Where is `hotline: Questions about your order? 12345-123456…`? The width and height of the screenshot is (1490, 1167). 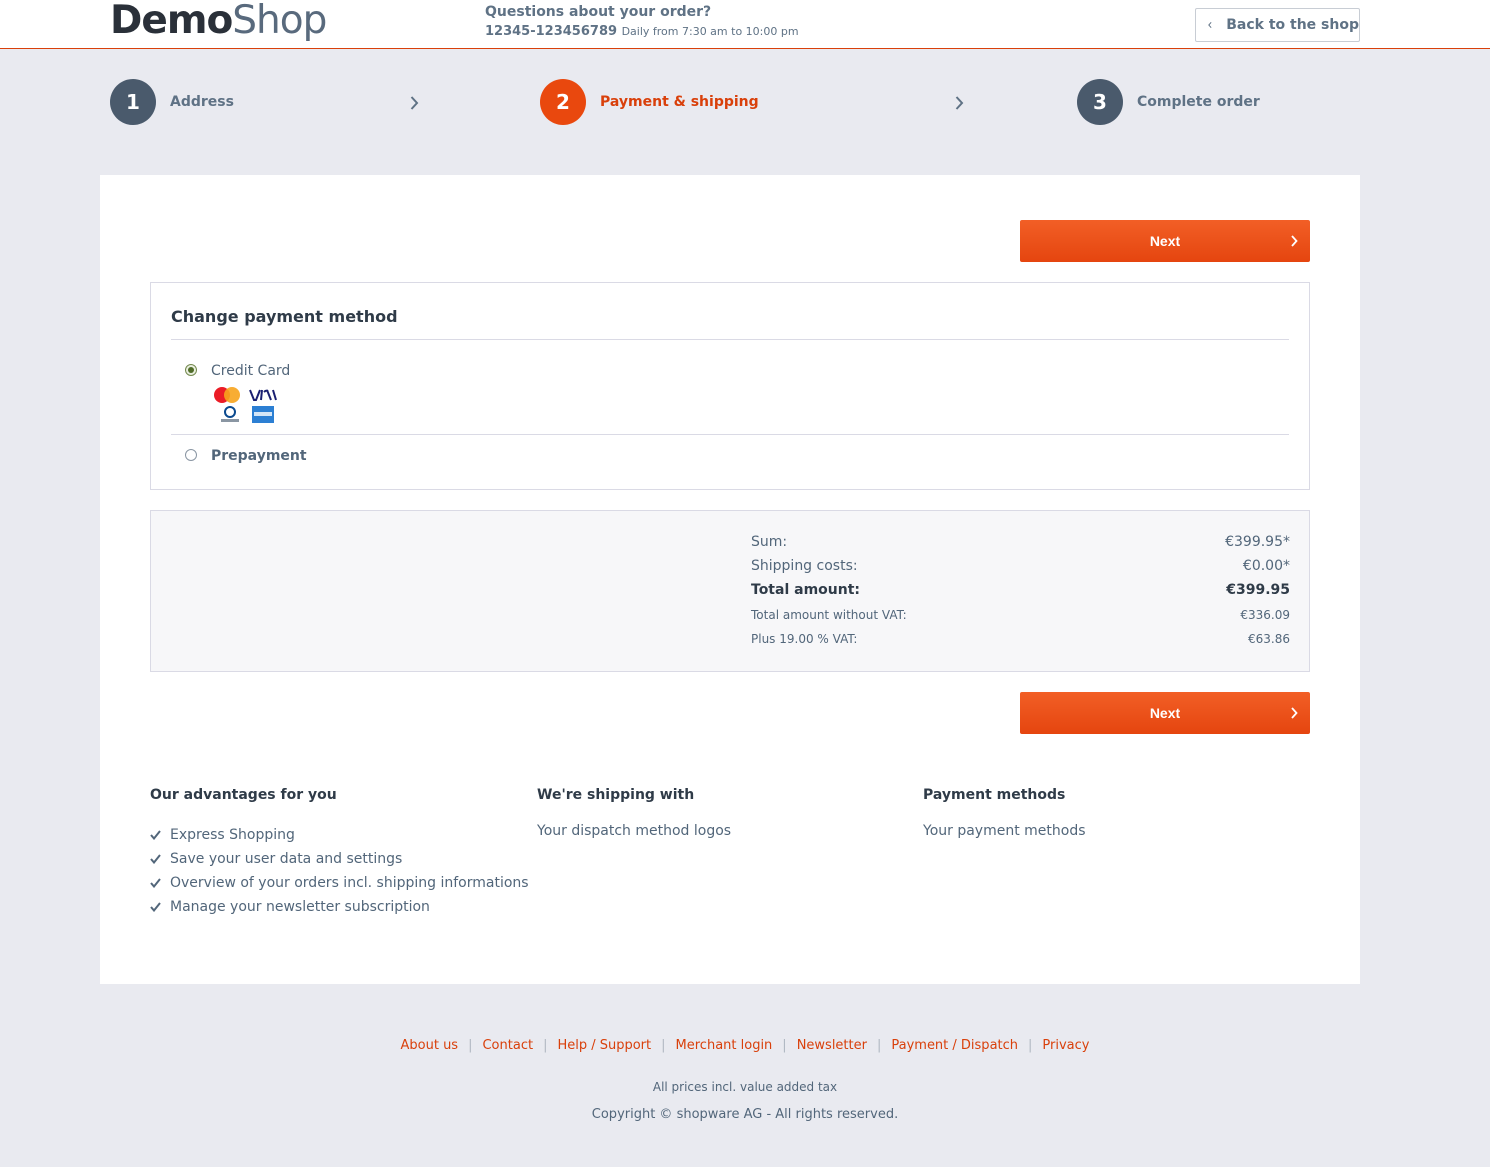
hotline: Questions about your order? 12345-123456… is located at coordinates (642, 21).